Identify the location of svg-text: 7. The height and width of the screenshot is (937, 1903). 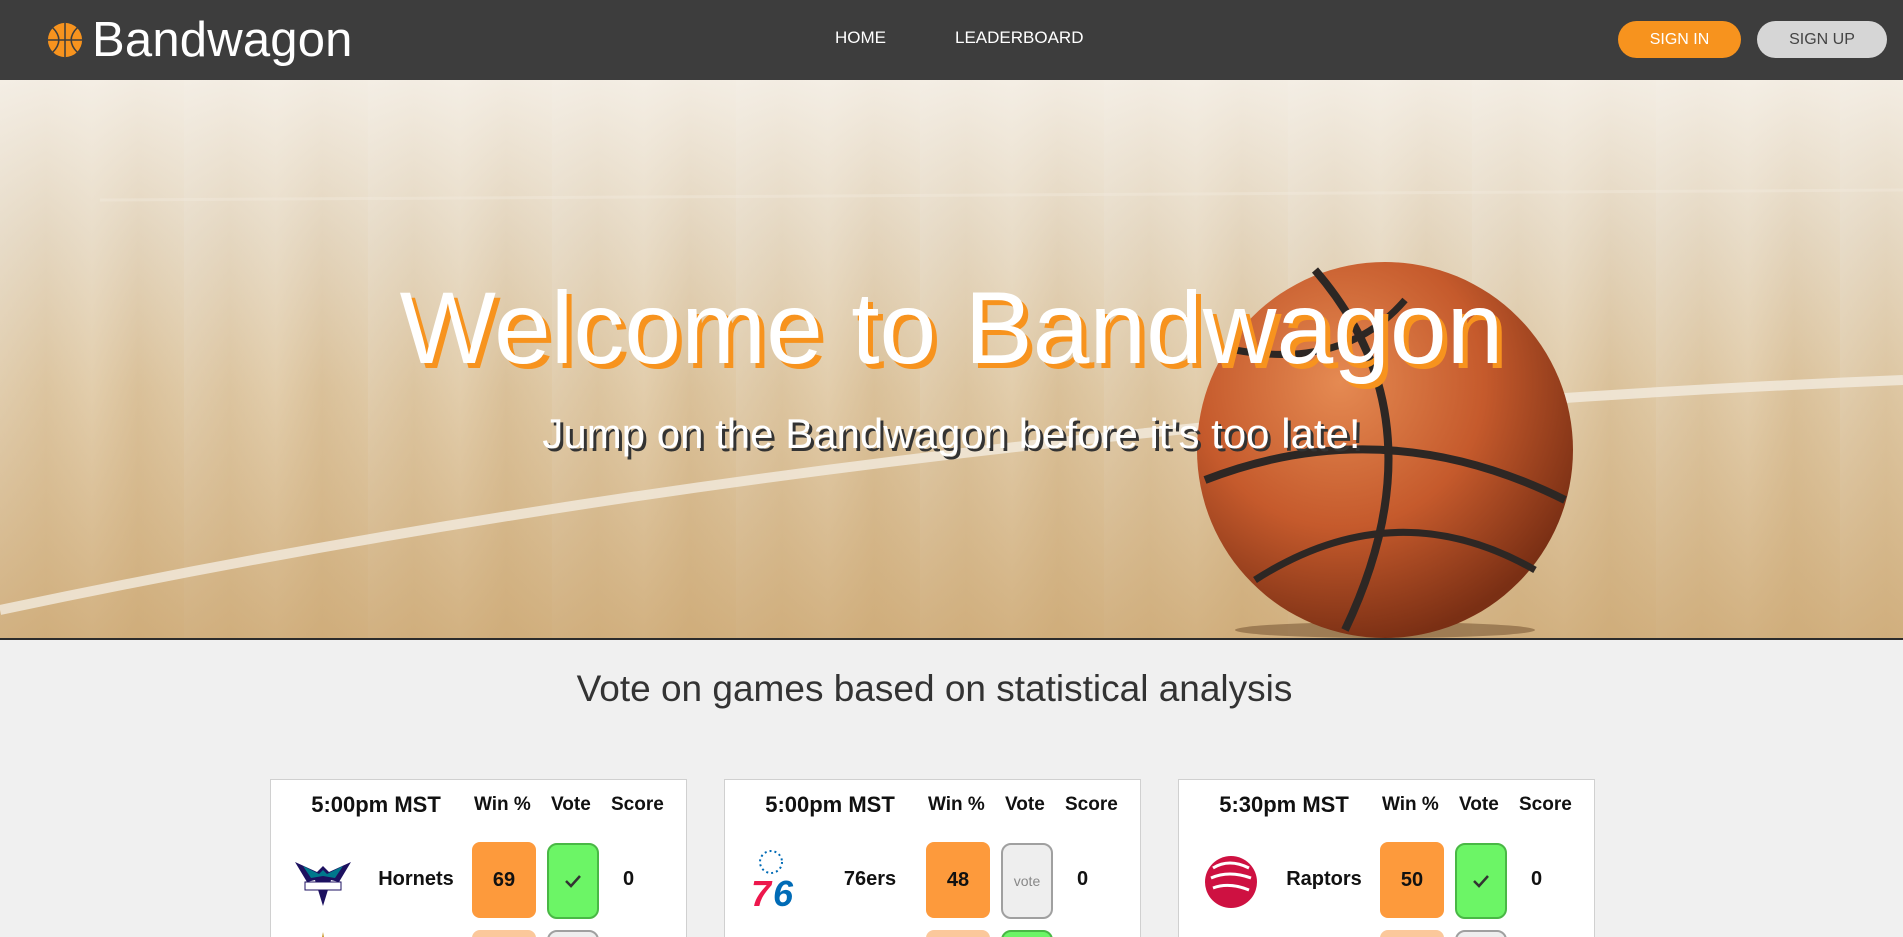
(762, 892).